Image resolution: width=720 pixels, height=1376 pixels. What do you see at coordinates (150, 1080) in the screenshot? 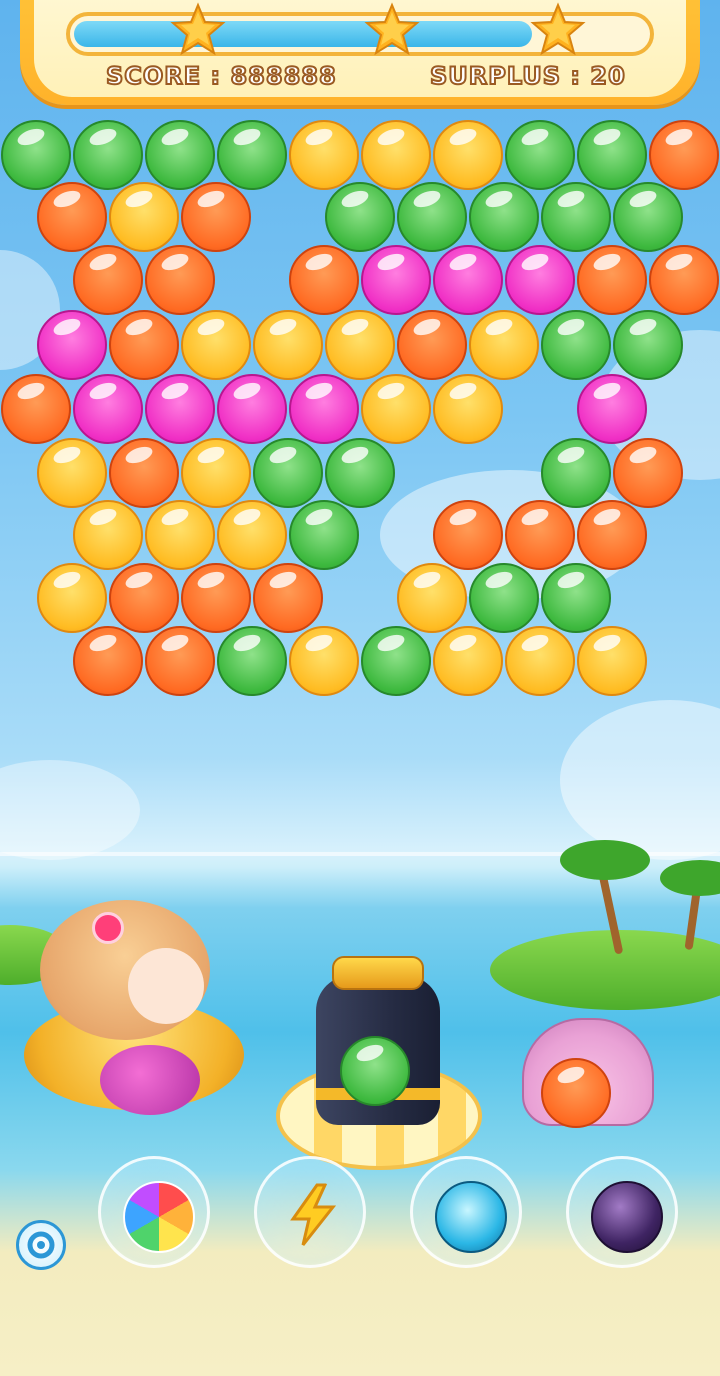
I see `mermaid-tail` at bounding box center [150, 1080].